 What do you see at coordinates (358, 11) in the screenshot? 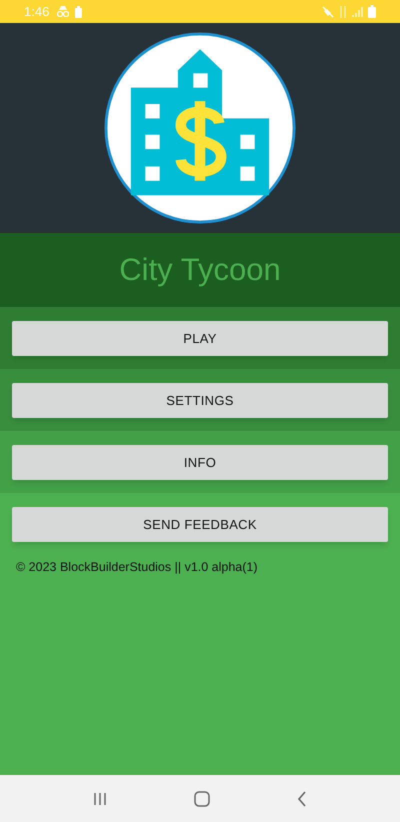
I see `signal-icon` at bounding box center [358, 11].